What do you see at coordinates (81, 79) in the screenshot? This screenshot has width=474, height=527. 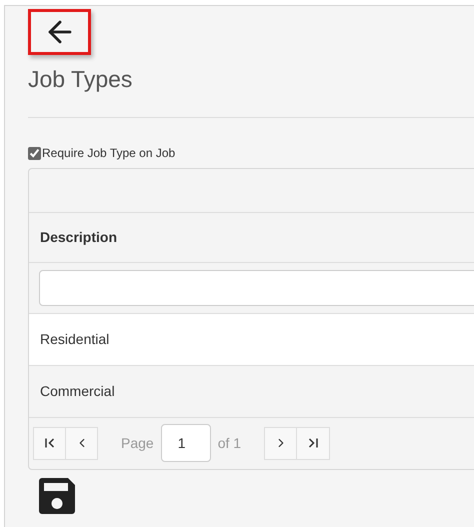 I see `page-title: Job Types` at bounding box center [81, 79].